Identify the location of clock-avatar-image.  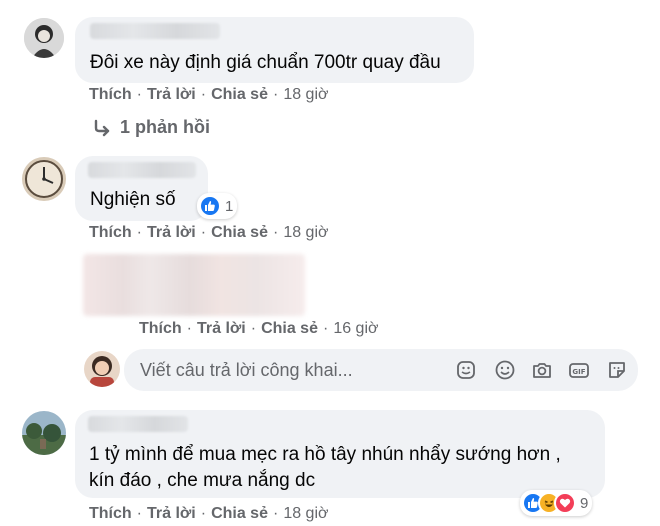
(44, 179).